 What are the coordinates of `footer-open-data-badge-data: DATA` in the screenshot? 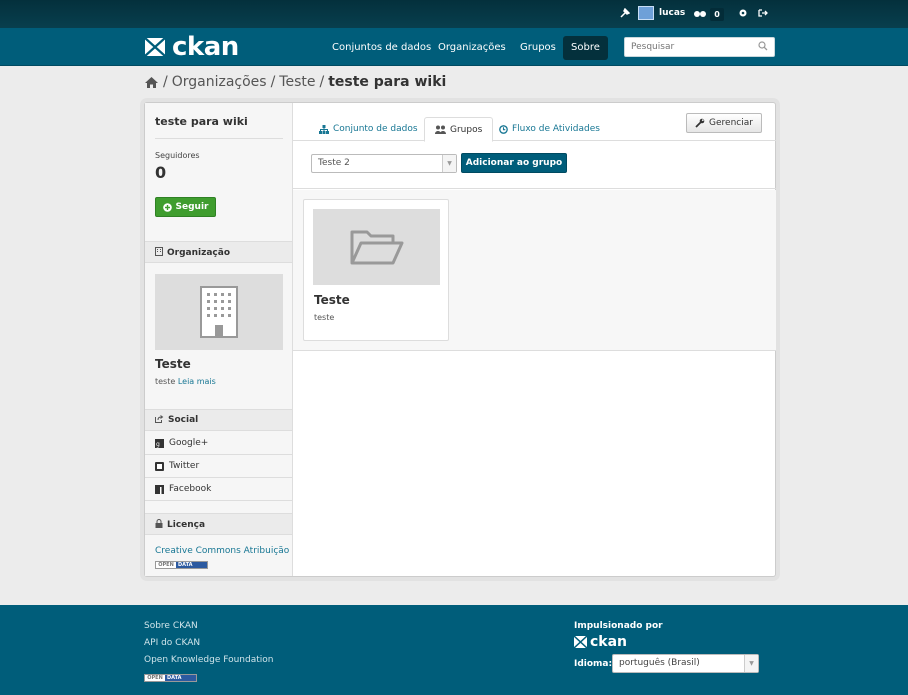 It's located at (180, 678).